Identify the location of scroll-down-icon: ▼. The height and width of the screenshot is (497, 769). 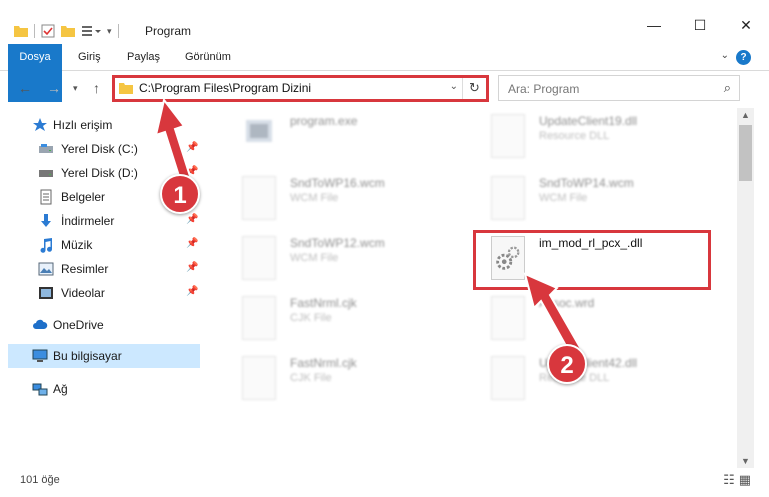
(745, 461).